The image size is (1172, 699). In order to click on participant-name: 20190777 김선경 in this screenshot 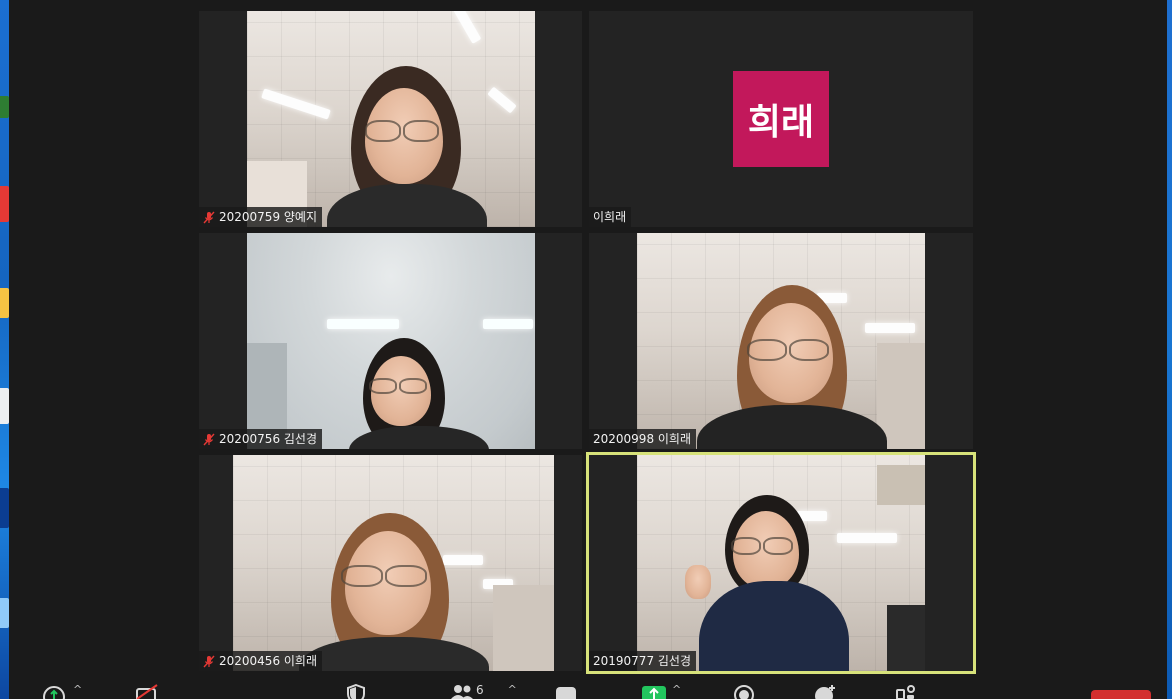, I will do `click(642, 661)`.